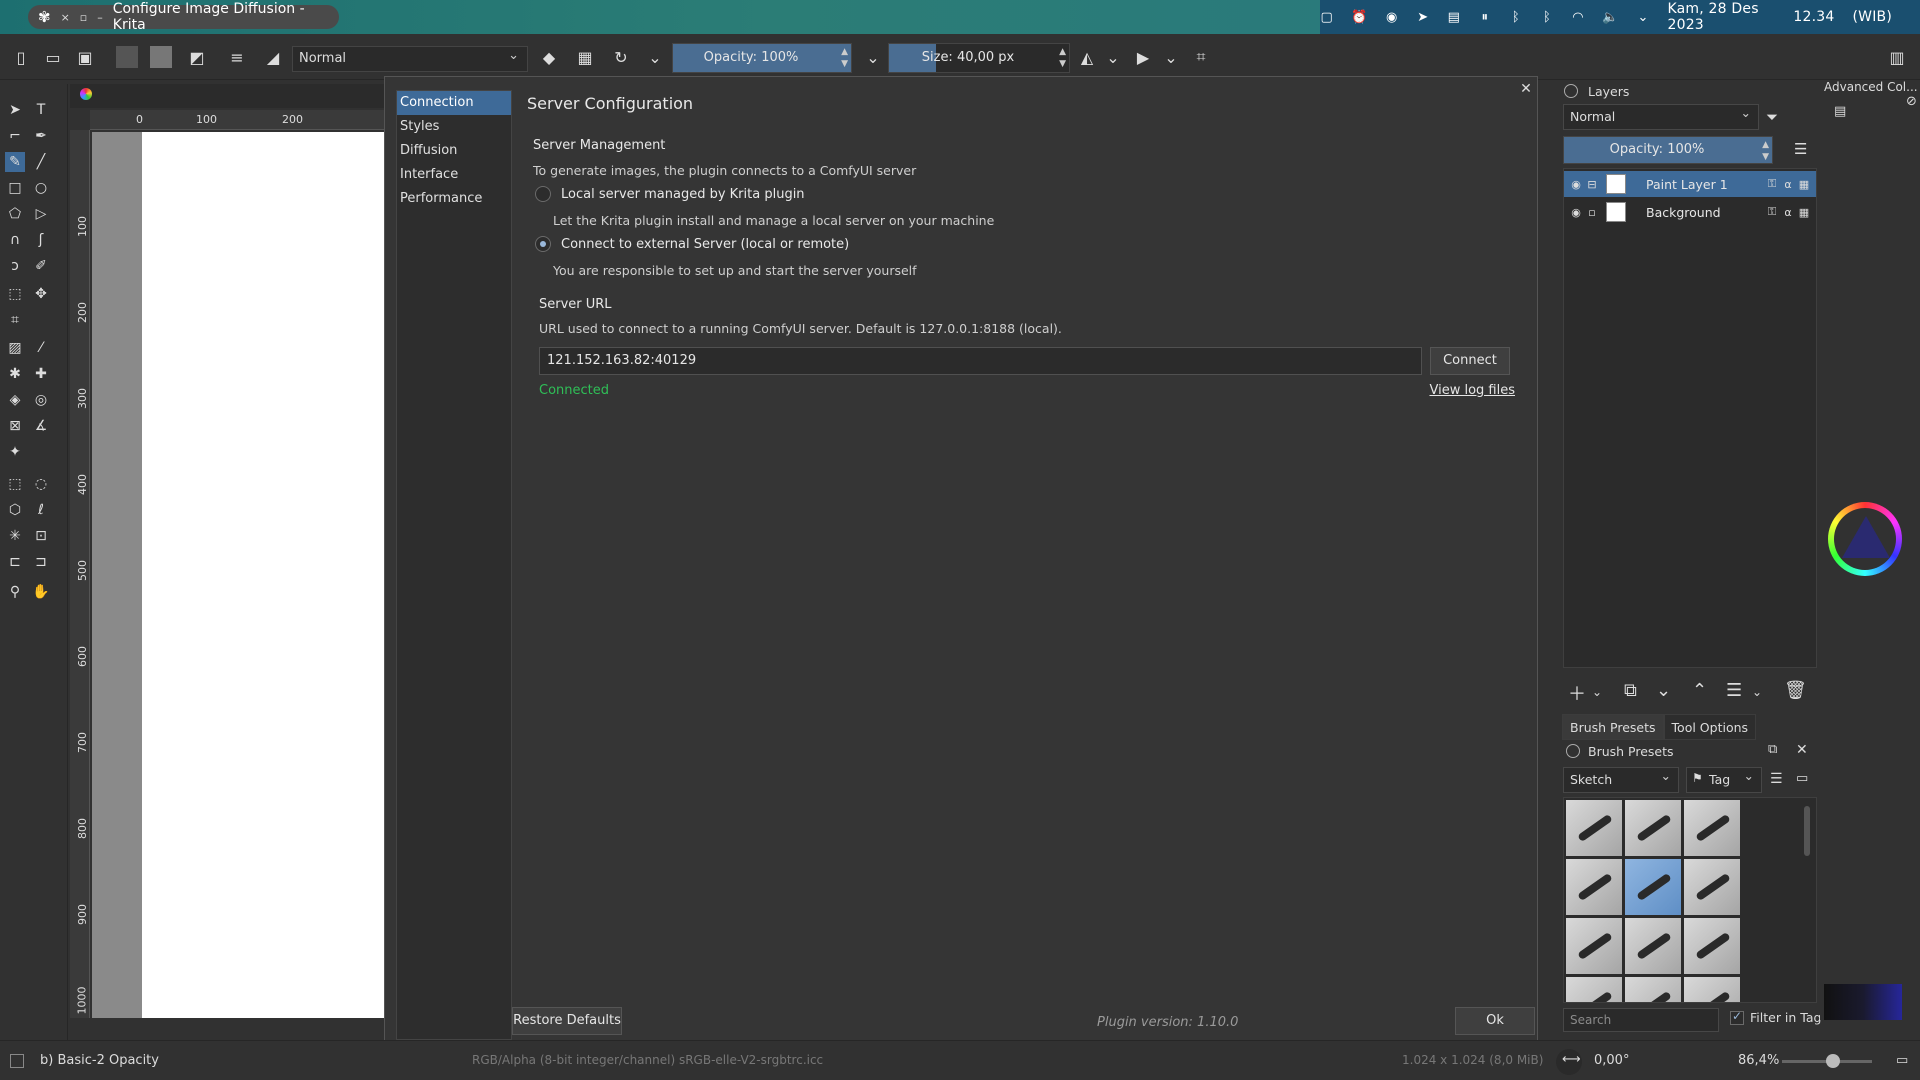  I want to click on fit-screen-icon: ▭, so click(1902, 1060).